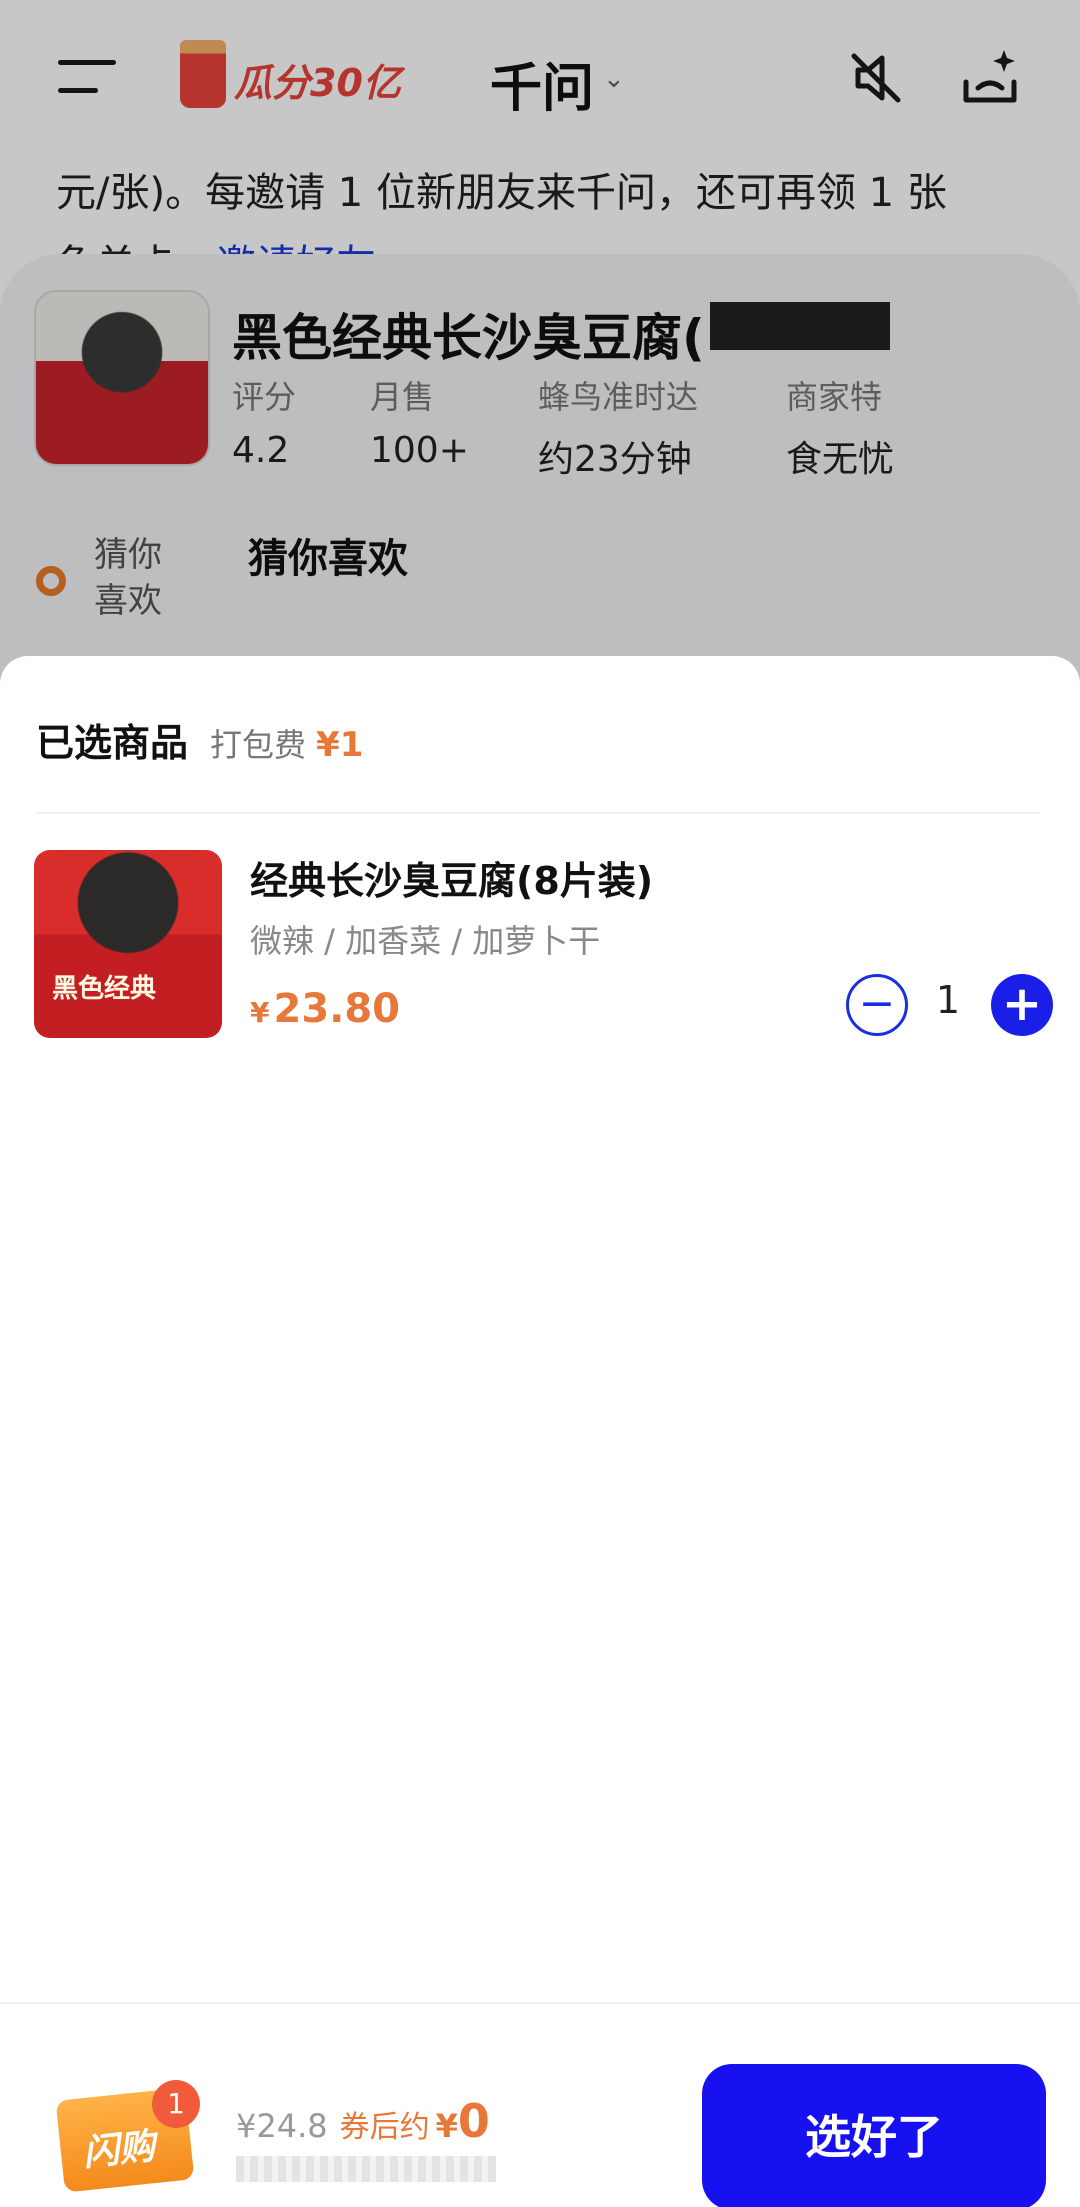  I want to click on confirm-selection-button: 选好了, so click(874, 2135).